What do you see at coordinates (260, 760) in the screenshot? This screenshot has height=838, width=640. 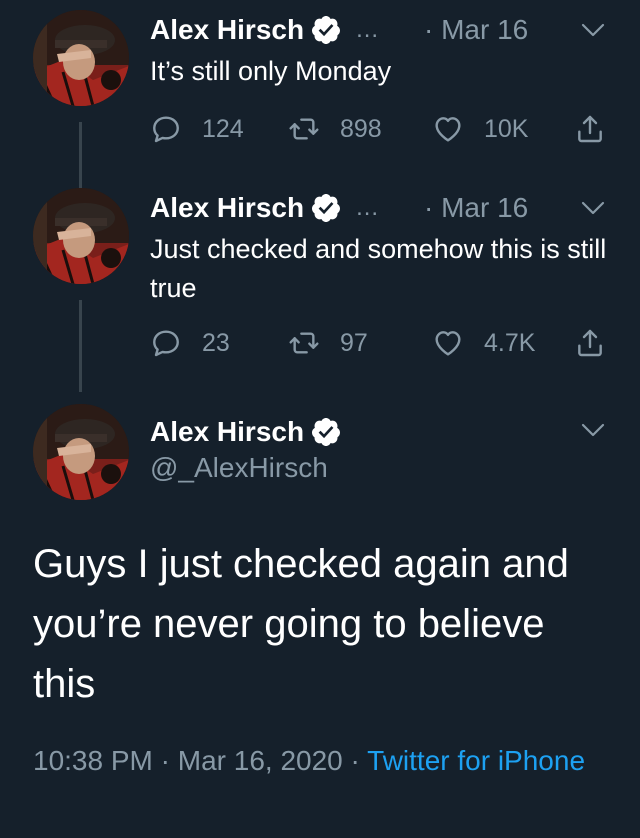 I see `tweet-date: Mar 16, 2020` at bounding box center [260, 760].